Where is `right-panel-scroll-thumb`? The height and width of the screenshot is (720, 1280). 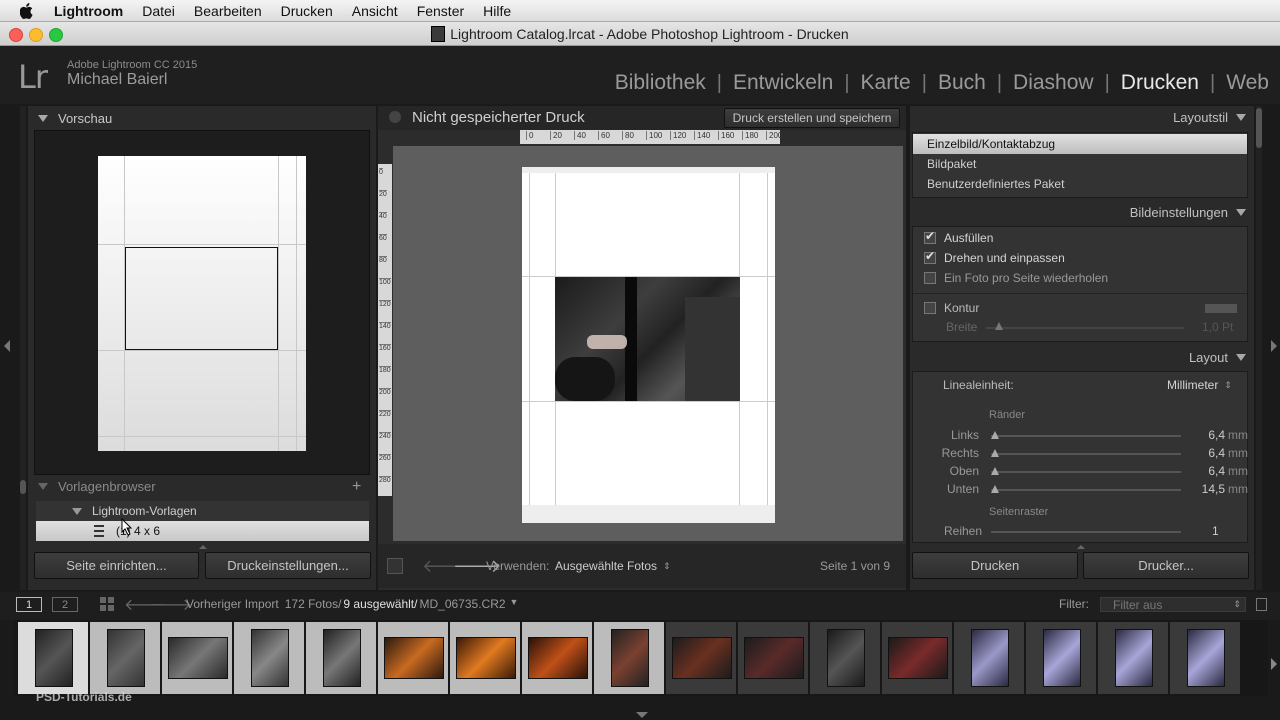
right-panel-scroll-thumb is located at coordinates (1259, 128).